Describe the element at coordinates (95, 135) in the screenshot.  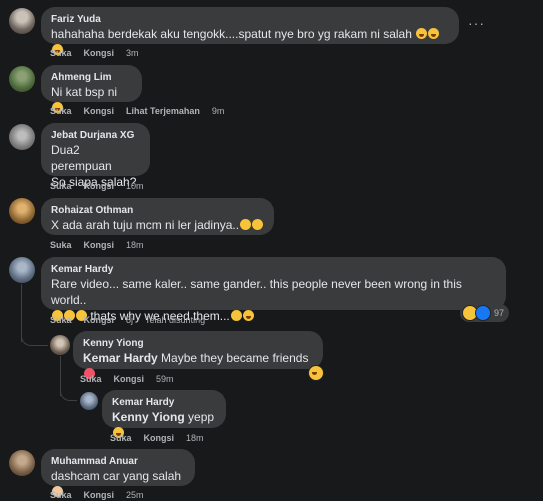
I see `comment-author: Jebat Durjana XG` at that location.